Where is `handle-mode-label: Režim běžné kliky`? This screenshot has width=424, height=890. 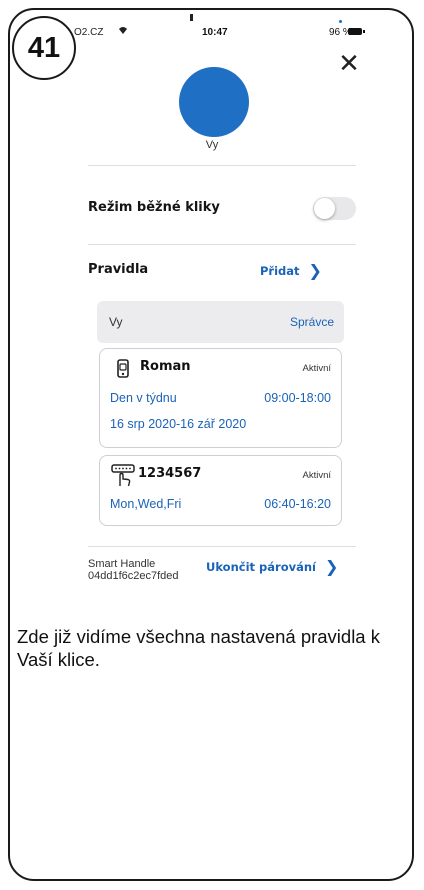
handle-mode-label: Režim běžné kliky is located at coordinates (154, 207).